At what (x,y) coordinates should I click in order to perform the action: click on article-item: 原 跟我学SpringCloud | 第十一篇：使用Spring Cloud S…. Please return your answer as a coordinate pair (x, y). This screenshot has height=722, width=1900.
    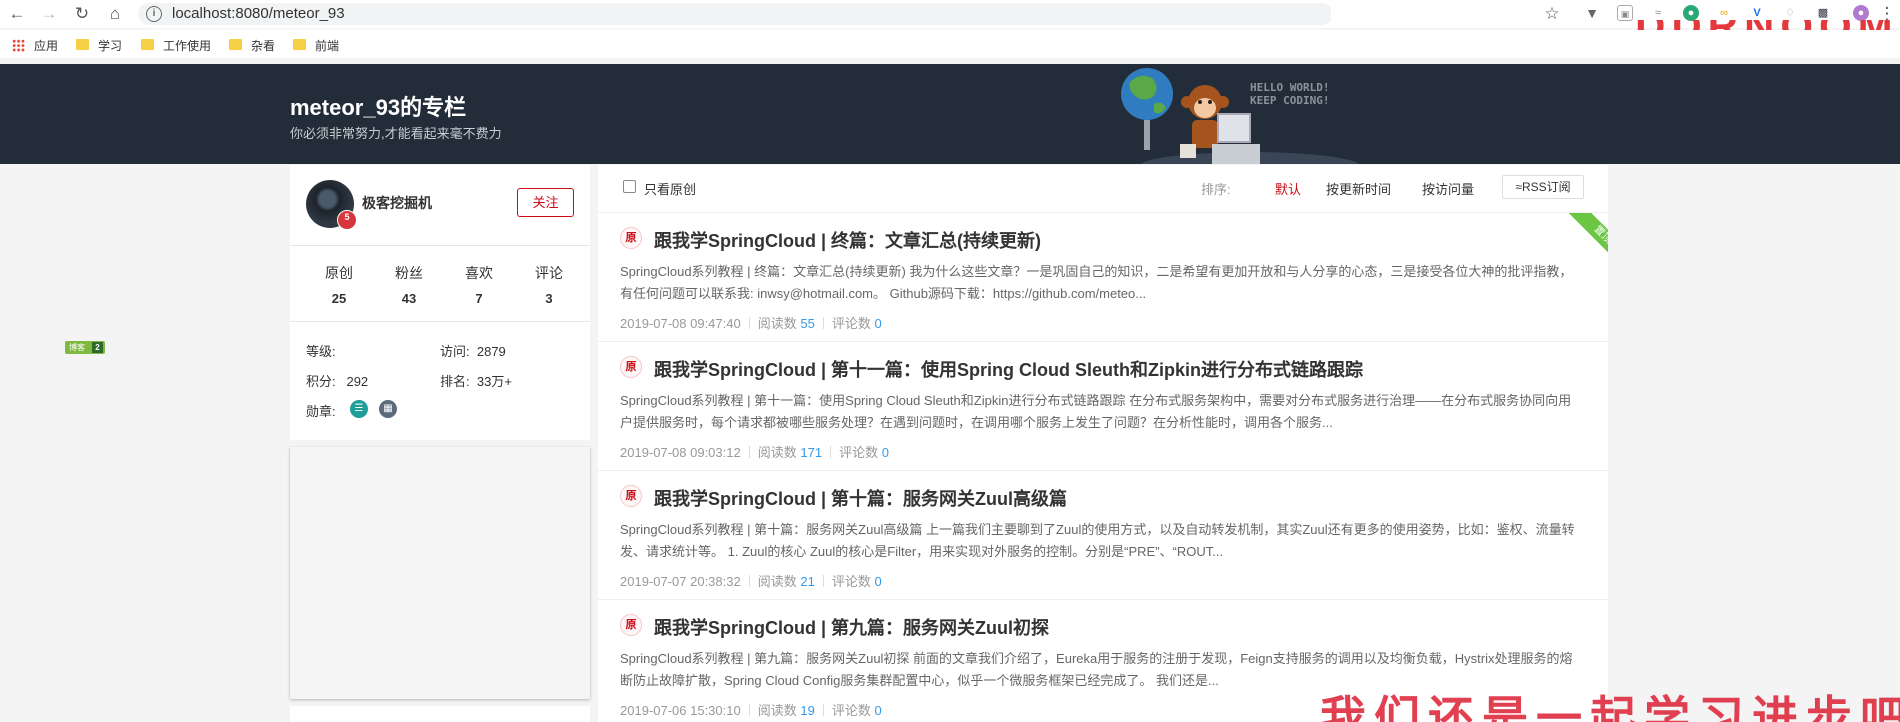
    Looking at the image, I should click on (1103, 406).